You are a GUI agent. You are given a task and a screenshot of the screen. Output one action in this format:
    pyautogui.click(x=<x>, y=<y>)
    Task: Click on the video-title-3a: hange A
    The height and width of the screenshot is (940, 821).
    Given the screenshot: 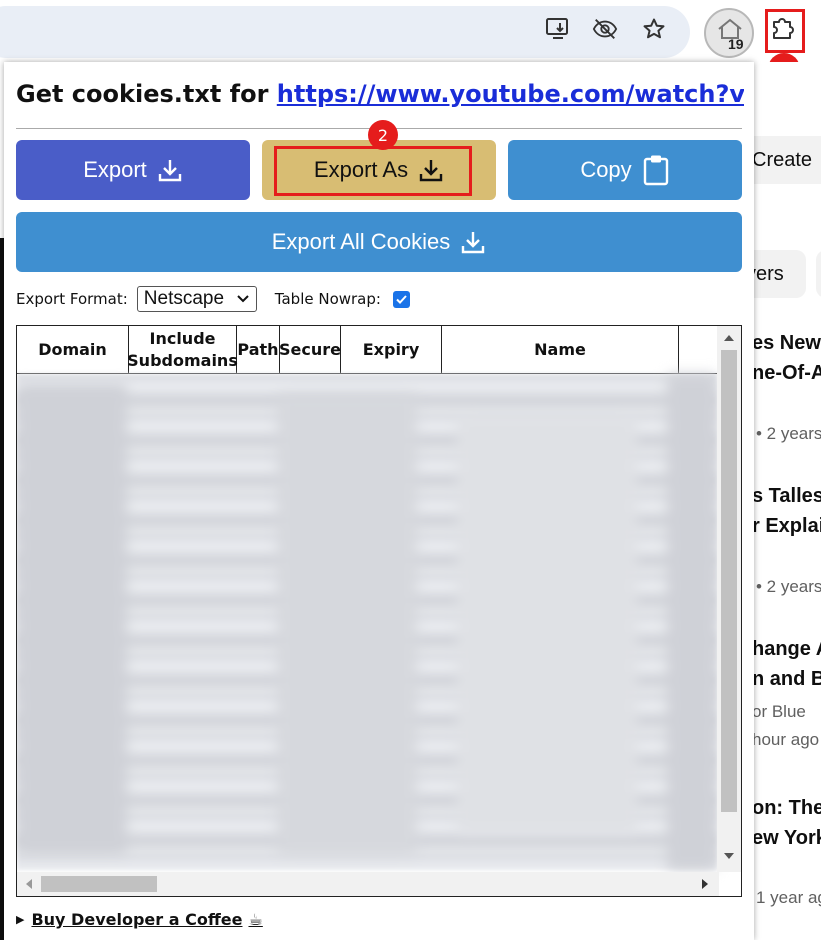 What is the action you would take?
    pyautogui.click(x=786, y=649)
    